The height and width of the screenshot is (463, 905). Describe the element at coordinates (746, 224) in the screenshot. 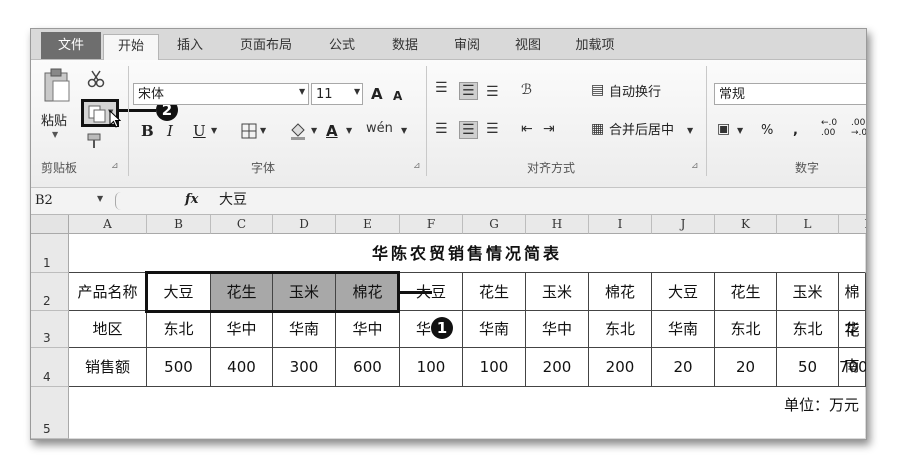

I see `column-header-K: K` at that location.